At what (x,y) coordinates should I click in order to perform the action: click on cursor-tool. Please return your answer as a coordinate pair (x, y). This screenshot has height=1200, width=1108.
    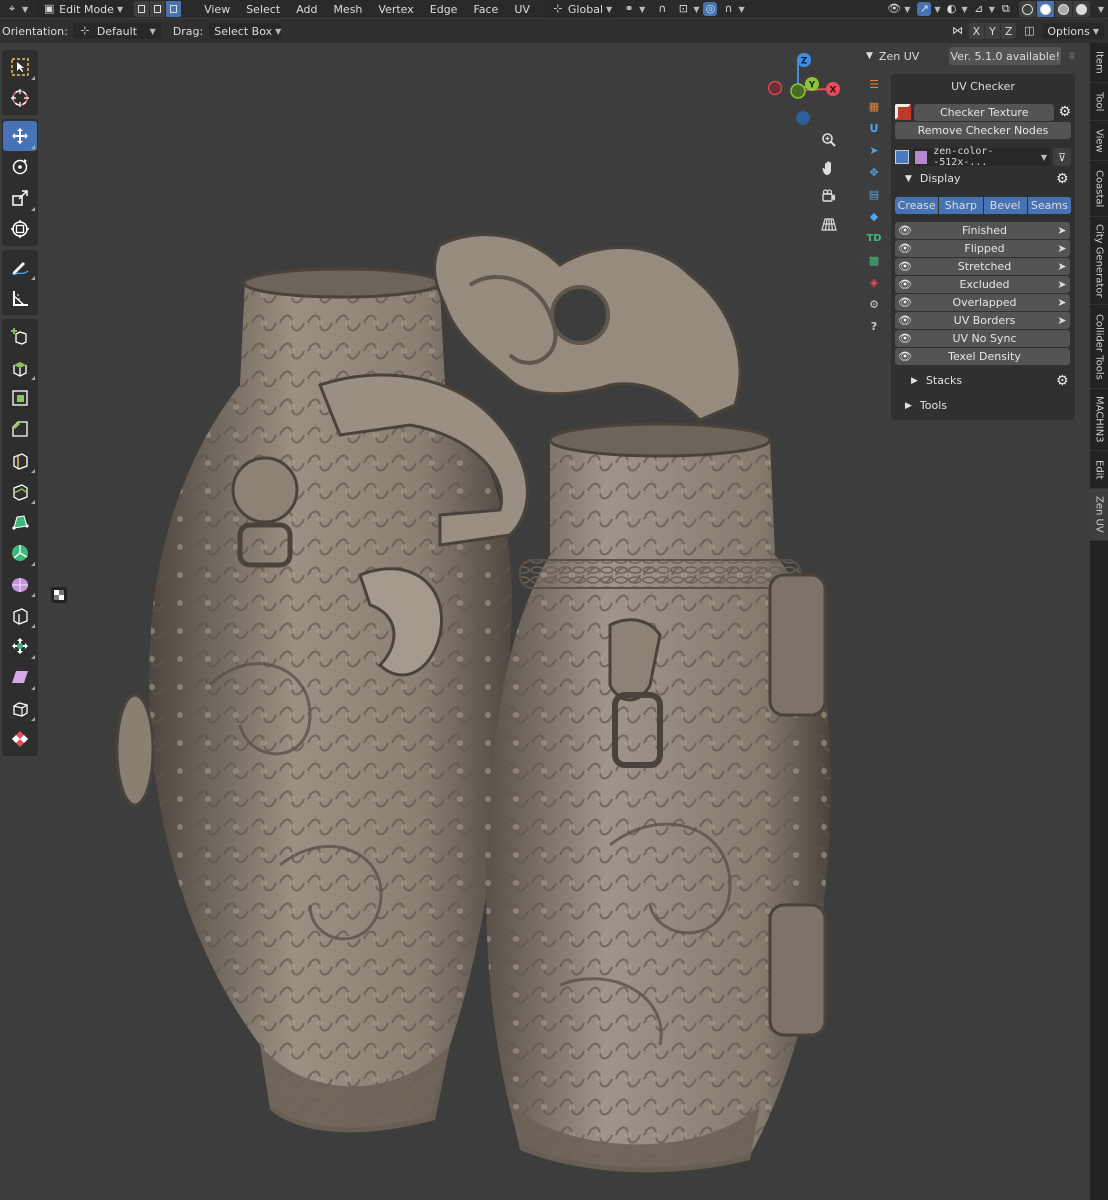
    Looking at the image, I should click on (20, 98).